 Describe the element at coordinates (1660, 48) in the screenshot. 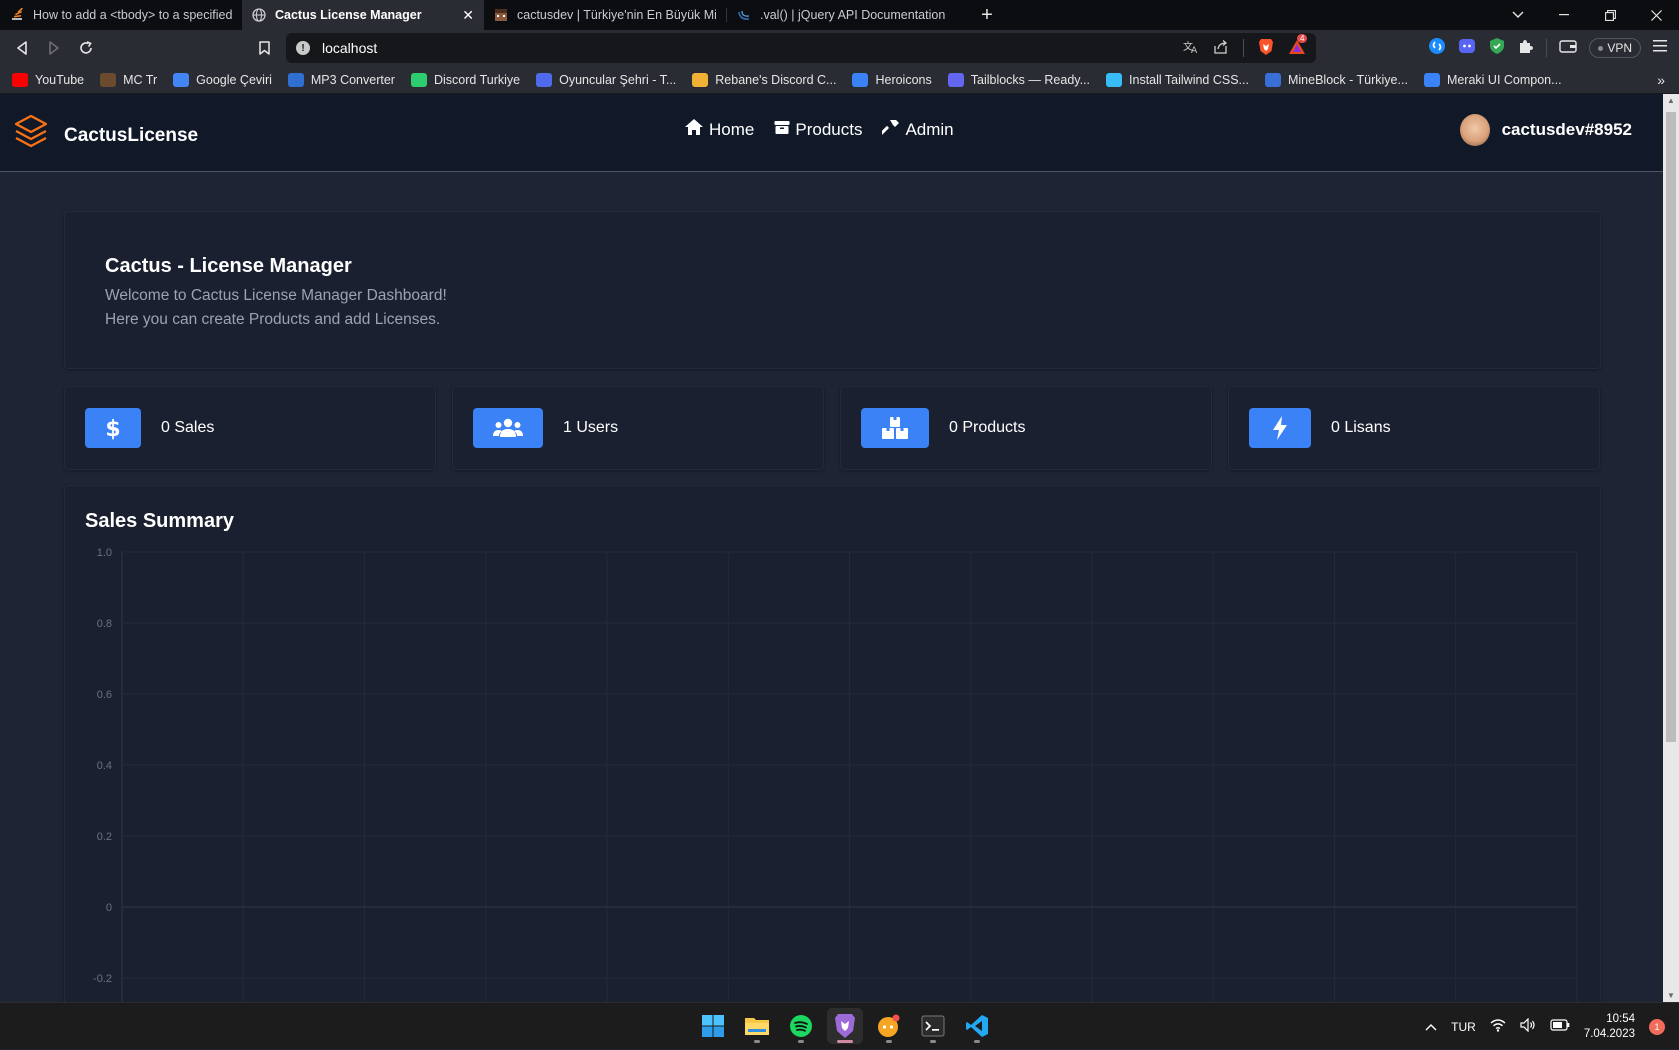

I see `menu-icon` at that location.